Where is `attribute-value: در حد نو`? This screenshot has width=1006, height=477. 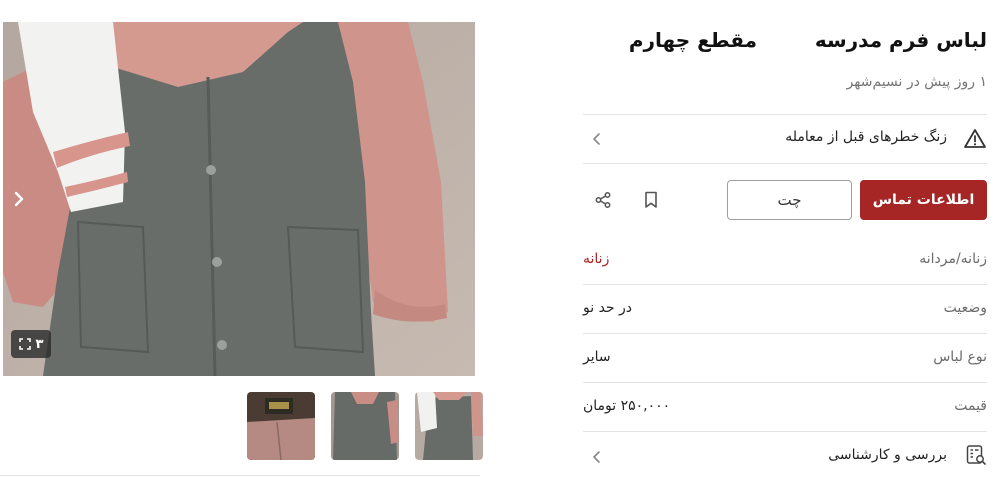
attribute-value: در حد نو is located at coordinates (608, 308).